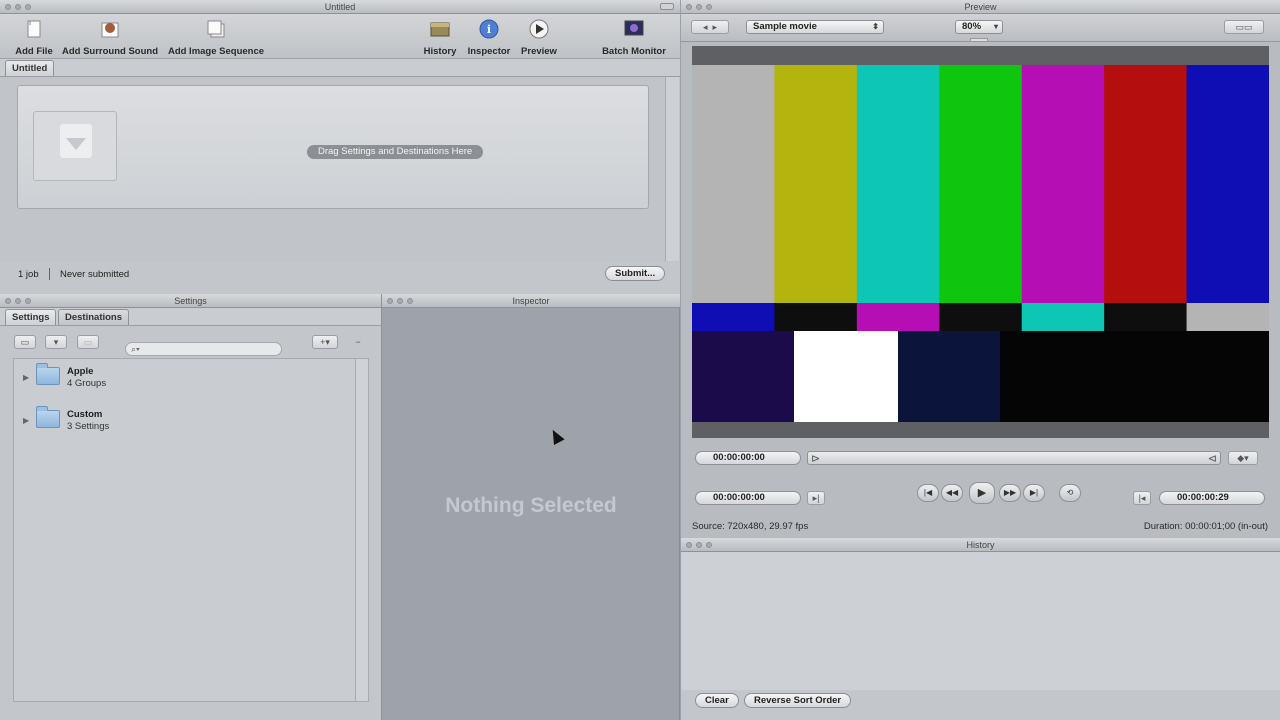  What do you see at coordinates (672, 169) in the screenshot?
I see `batch-scrollbar` at bounding box center [672, 169].